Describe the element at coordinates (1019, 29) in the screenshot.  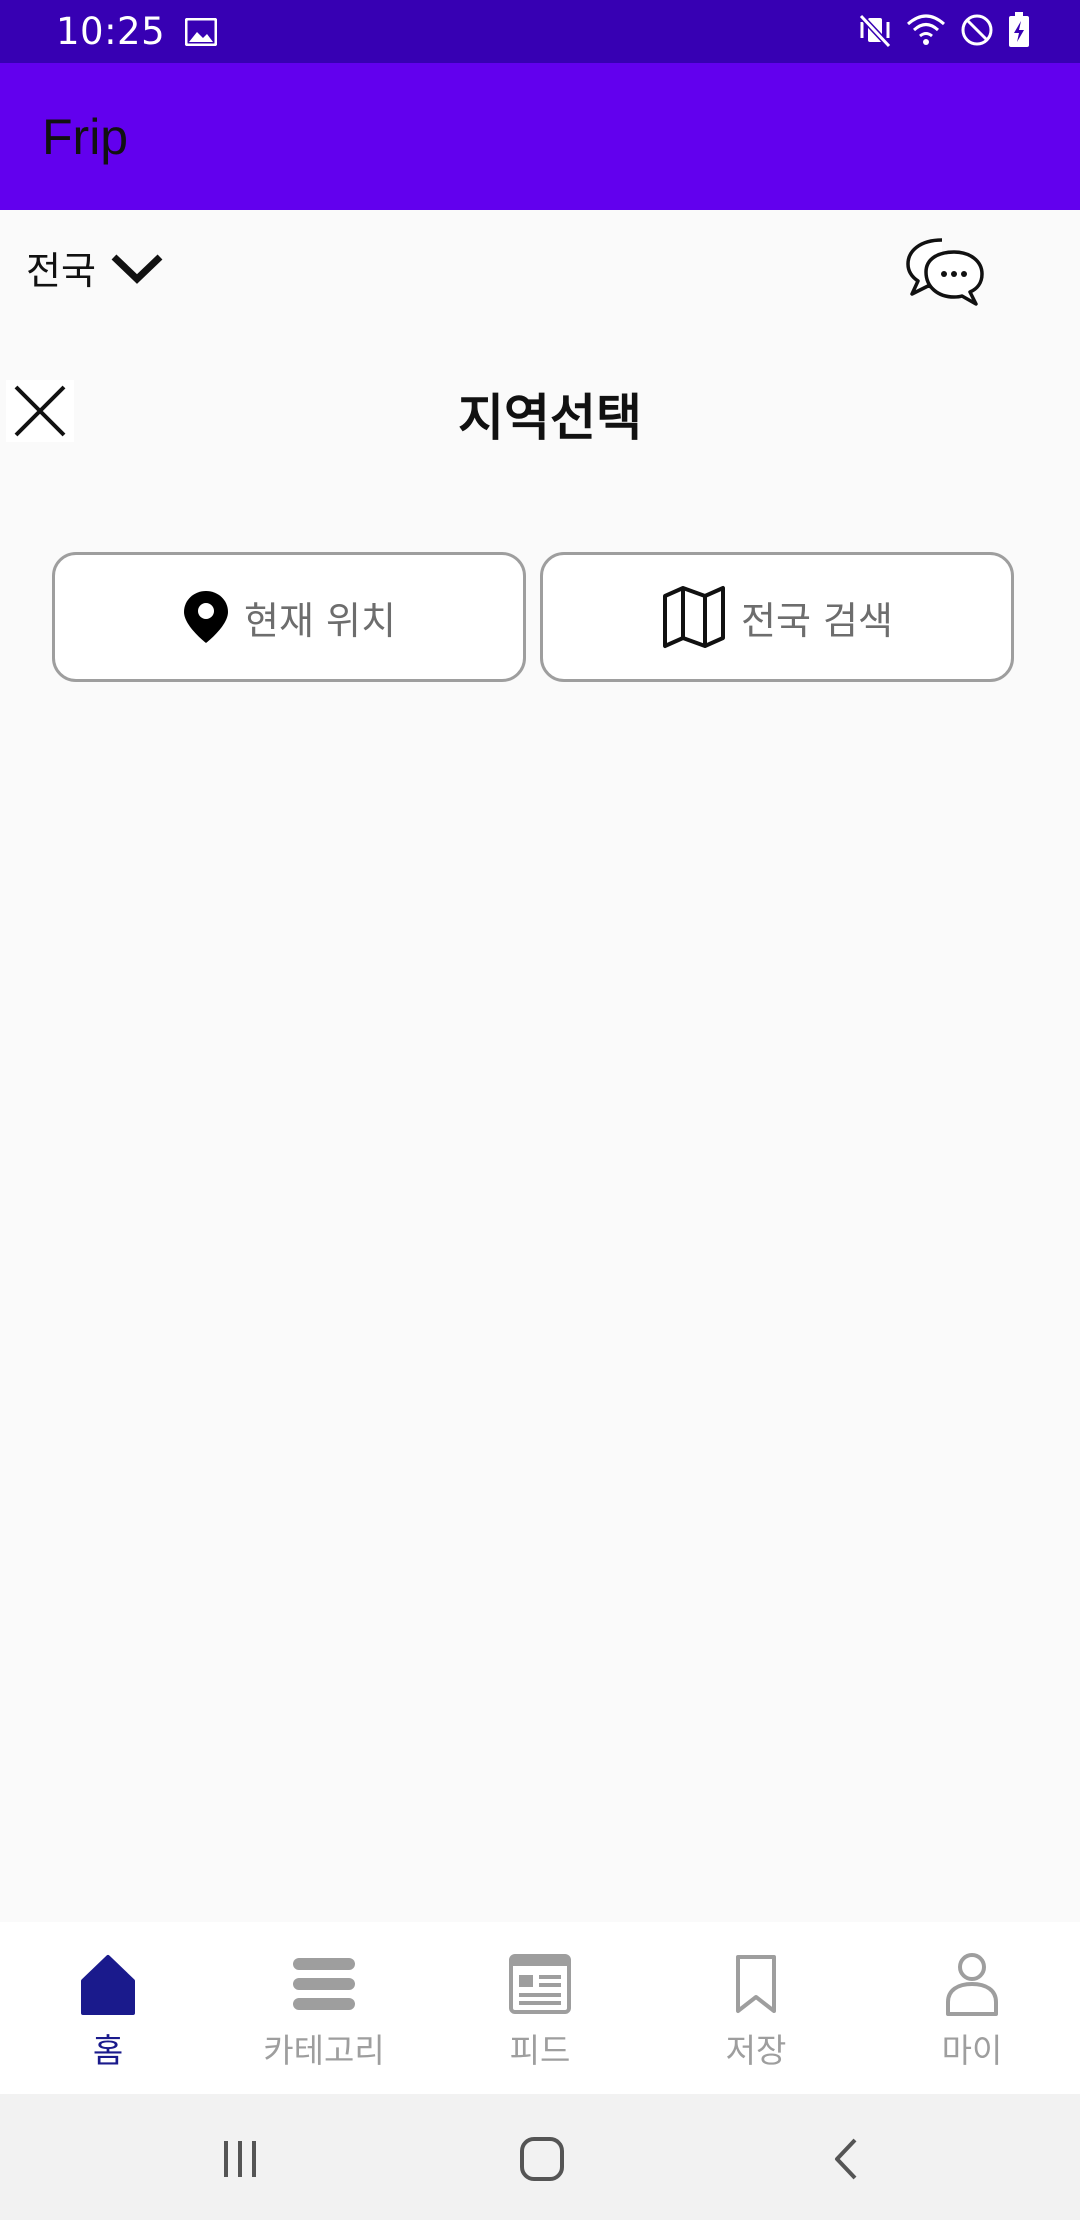
I see `battery-charging-icon` at that location.